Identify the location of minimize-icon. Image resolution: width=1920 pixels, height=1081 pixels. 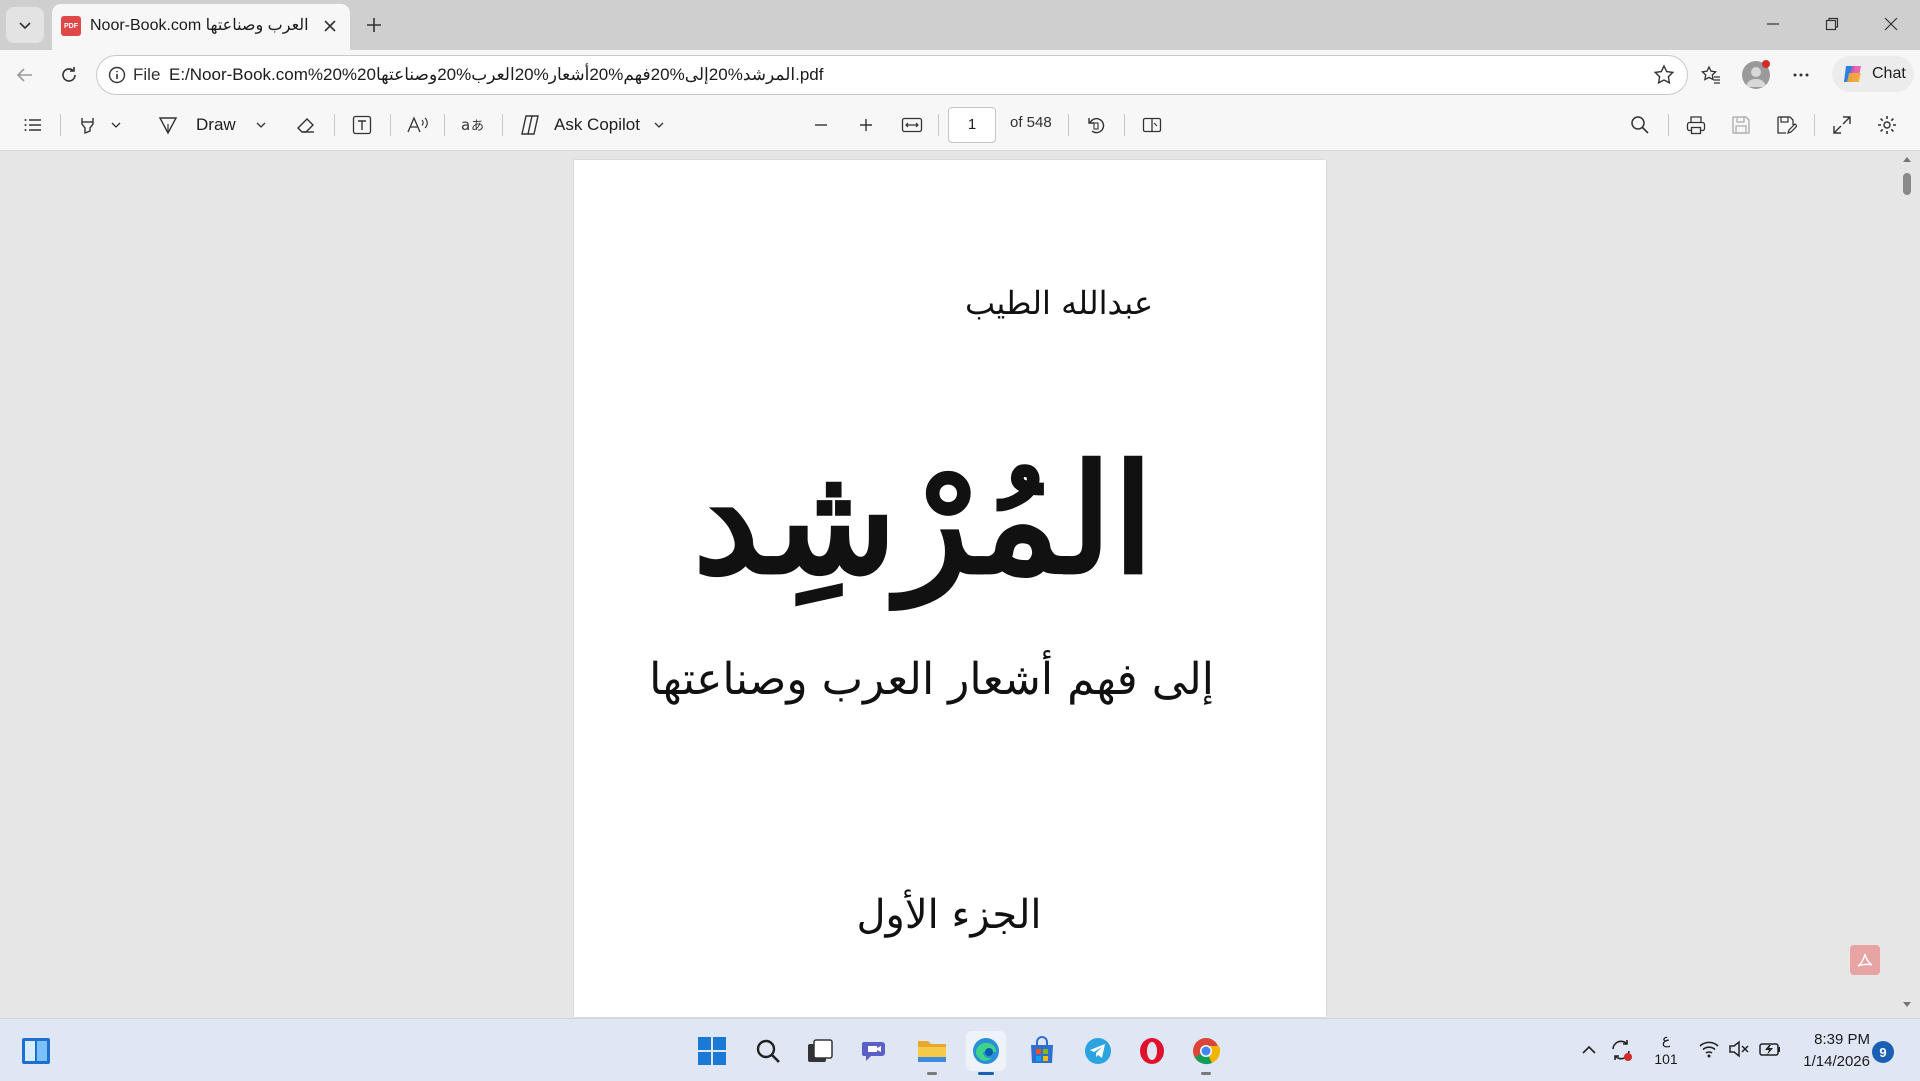
(1773, 24).